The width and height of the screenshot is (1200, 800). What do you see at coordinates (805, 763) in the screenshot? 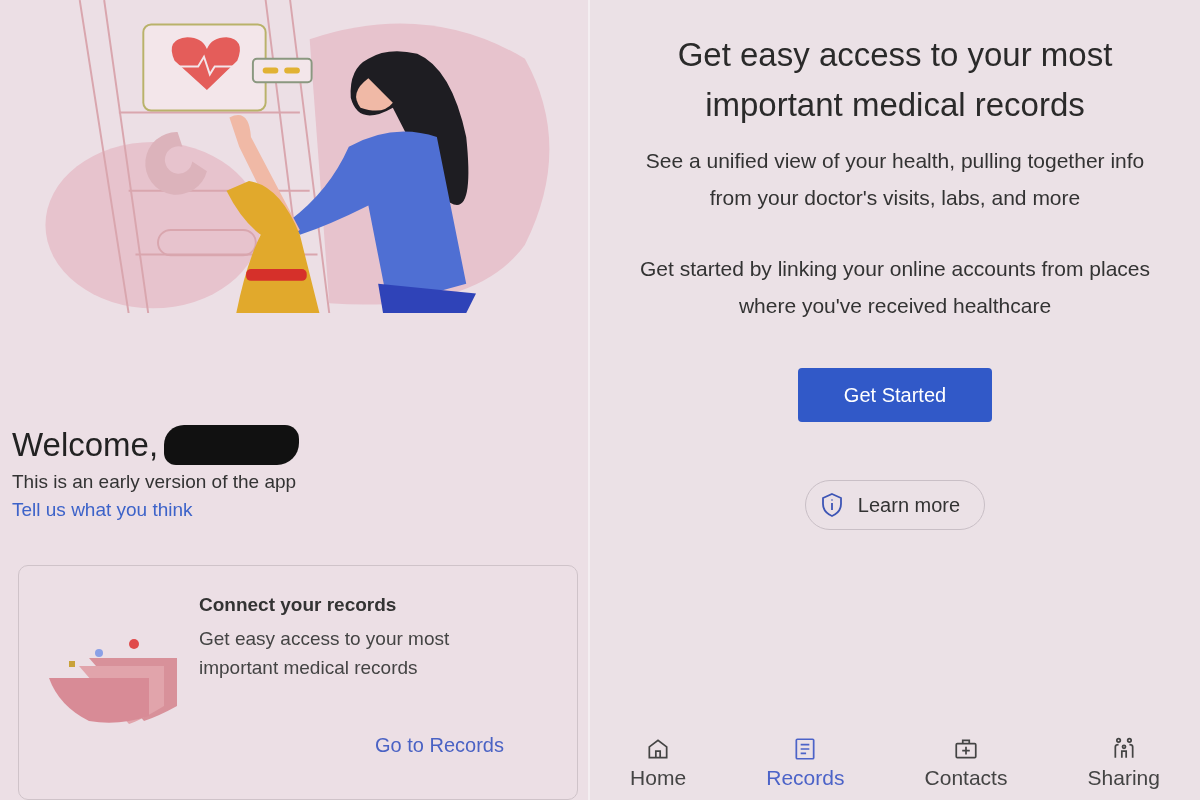
I see `nav-tab: Records` at bounding box center [805, 763].